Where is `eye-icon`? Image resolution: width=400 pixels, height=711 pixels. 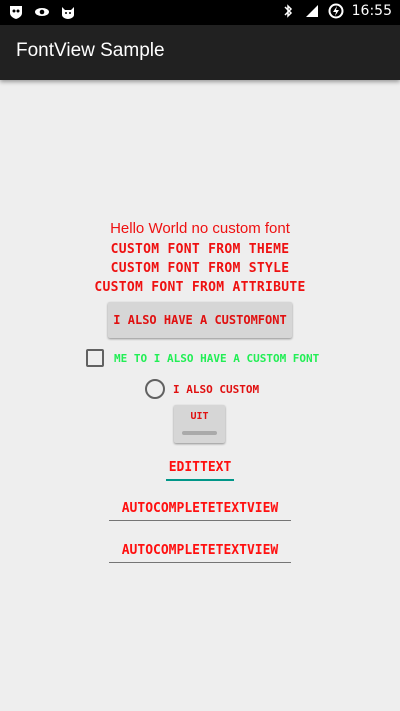 eye-icon is located at coordinates (42, 12).